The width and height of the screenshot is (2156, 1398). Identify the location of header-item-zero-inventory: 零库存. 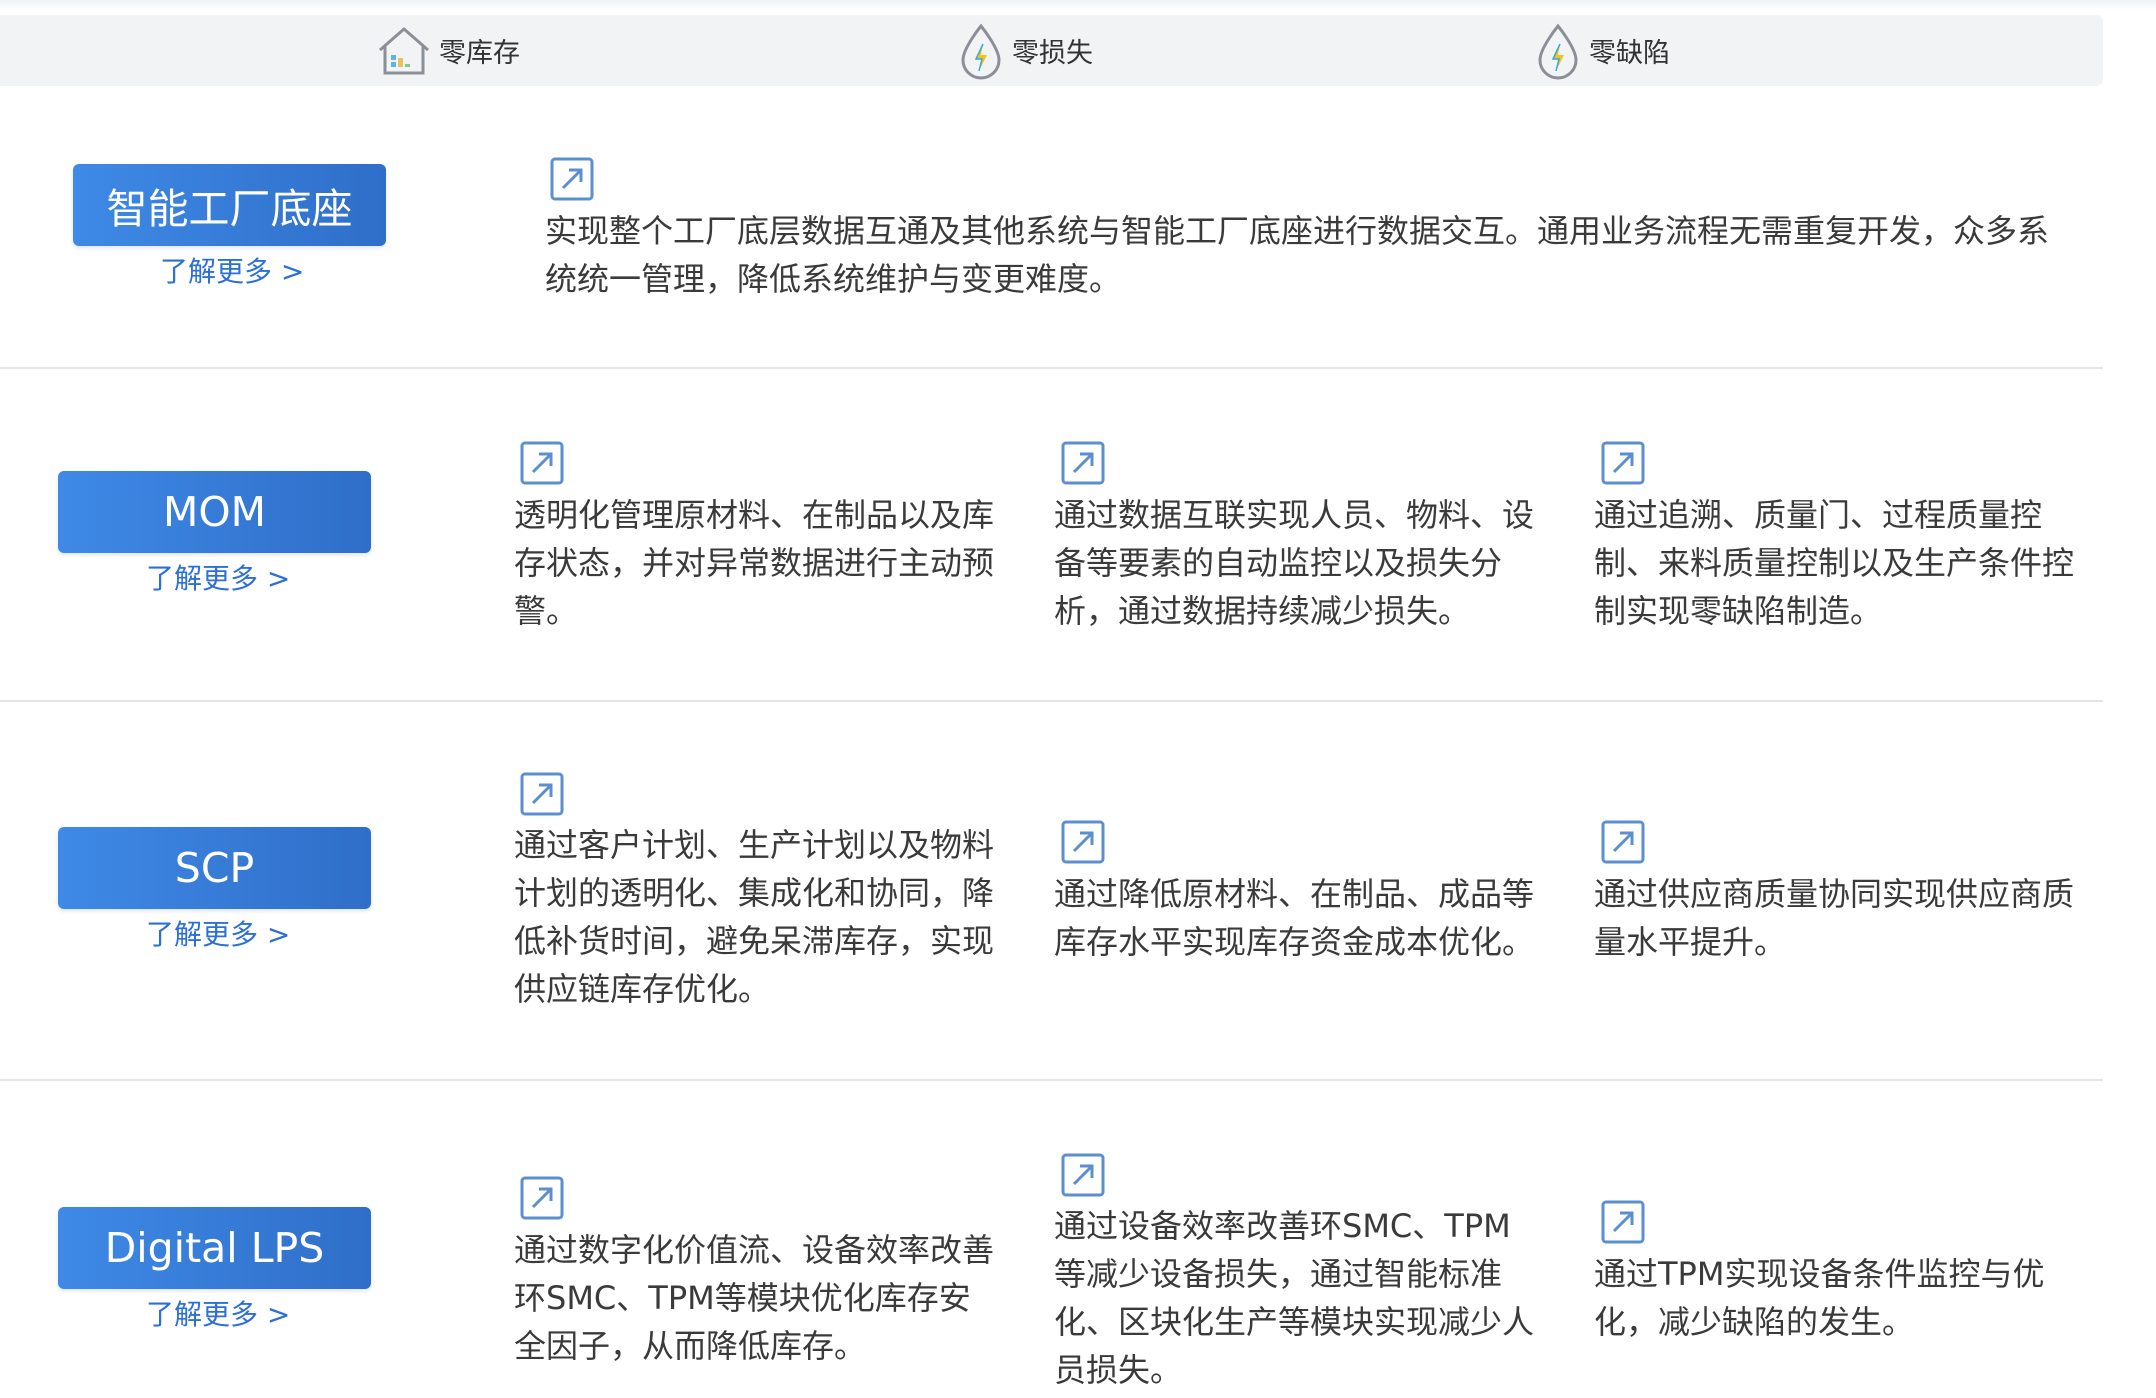
(447, 50).